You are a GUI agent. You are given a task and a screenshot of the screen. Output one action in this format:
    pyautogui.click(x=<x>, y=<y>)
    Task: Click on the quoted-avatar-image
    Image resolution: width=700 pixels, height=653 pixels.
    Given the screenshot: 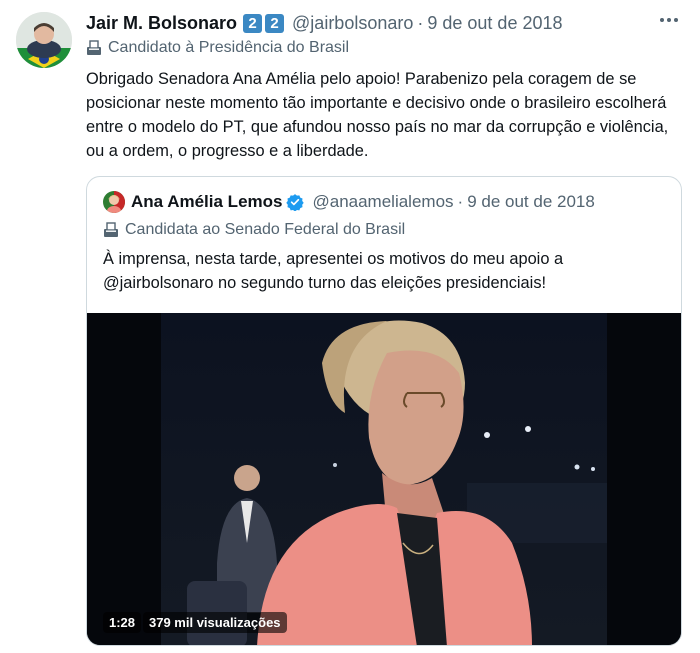 What is the action you would take?
    pyautogui.click(x=114, y=202)
    